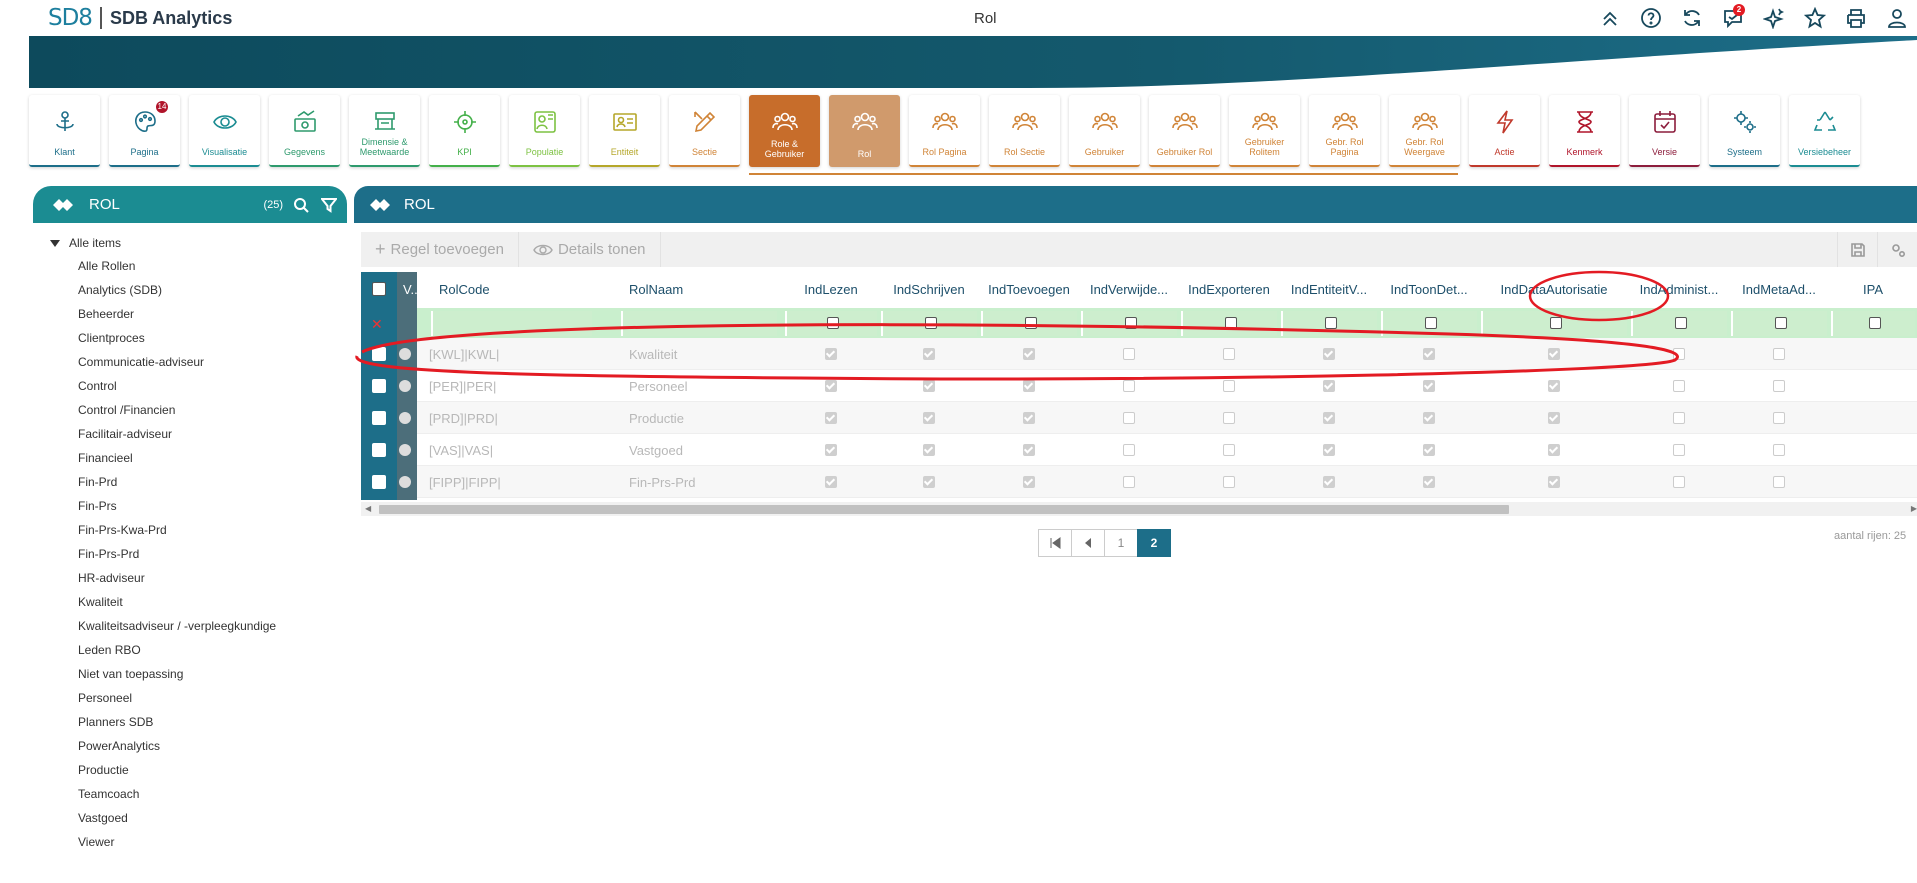 The height and width of the screenshot is (883, 1917). I want to click on ribbon-tile-populatie: Populatie, so click(544, 131).